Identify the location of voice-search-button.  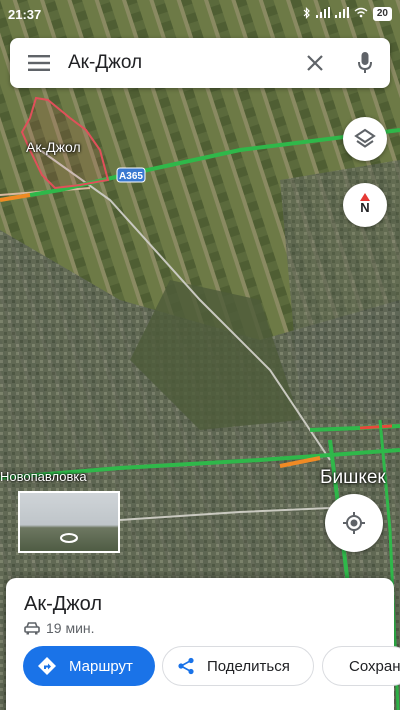
(365, 63).